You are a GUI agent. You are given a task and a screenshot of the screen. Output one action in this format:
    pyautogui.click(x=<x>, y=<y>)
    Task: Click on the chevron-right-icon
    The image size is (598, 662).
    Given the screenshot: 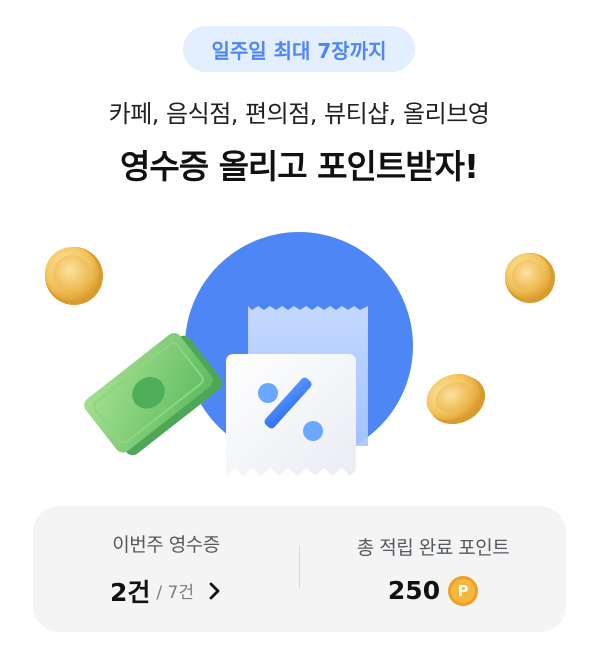 What is the action you would take?
    pyautogui.click(x=215, y=591)
    